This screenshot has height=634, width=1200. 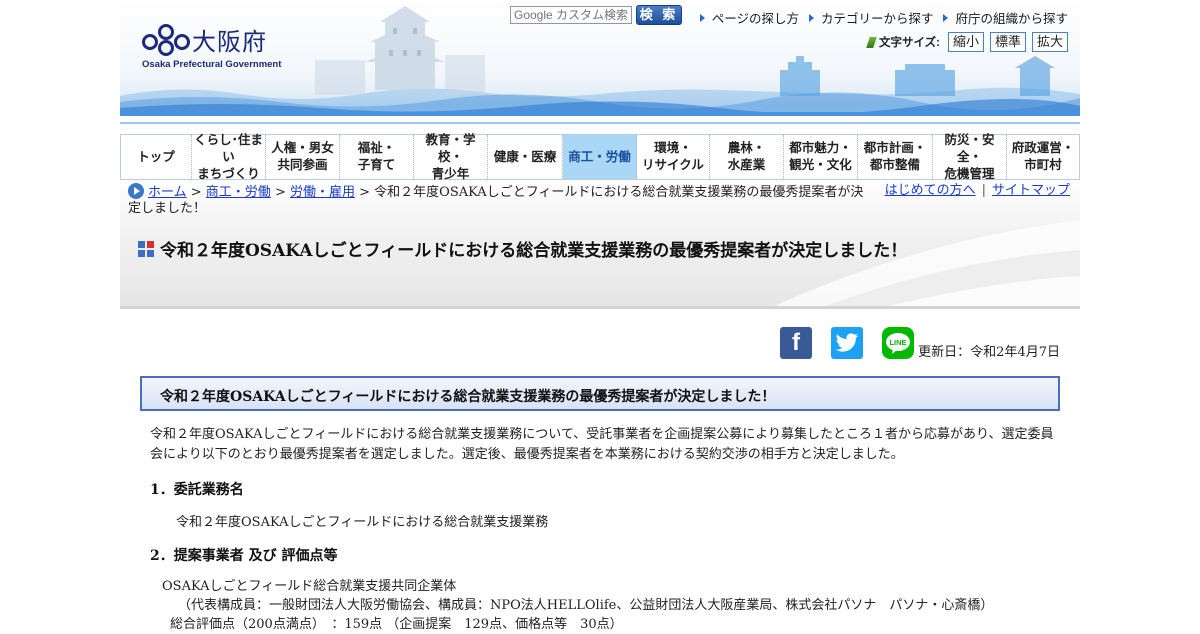 I want to click on twitter-icon, so click(x=847, y=343).